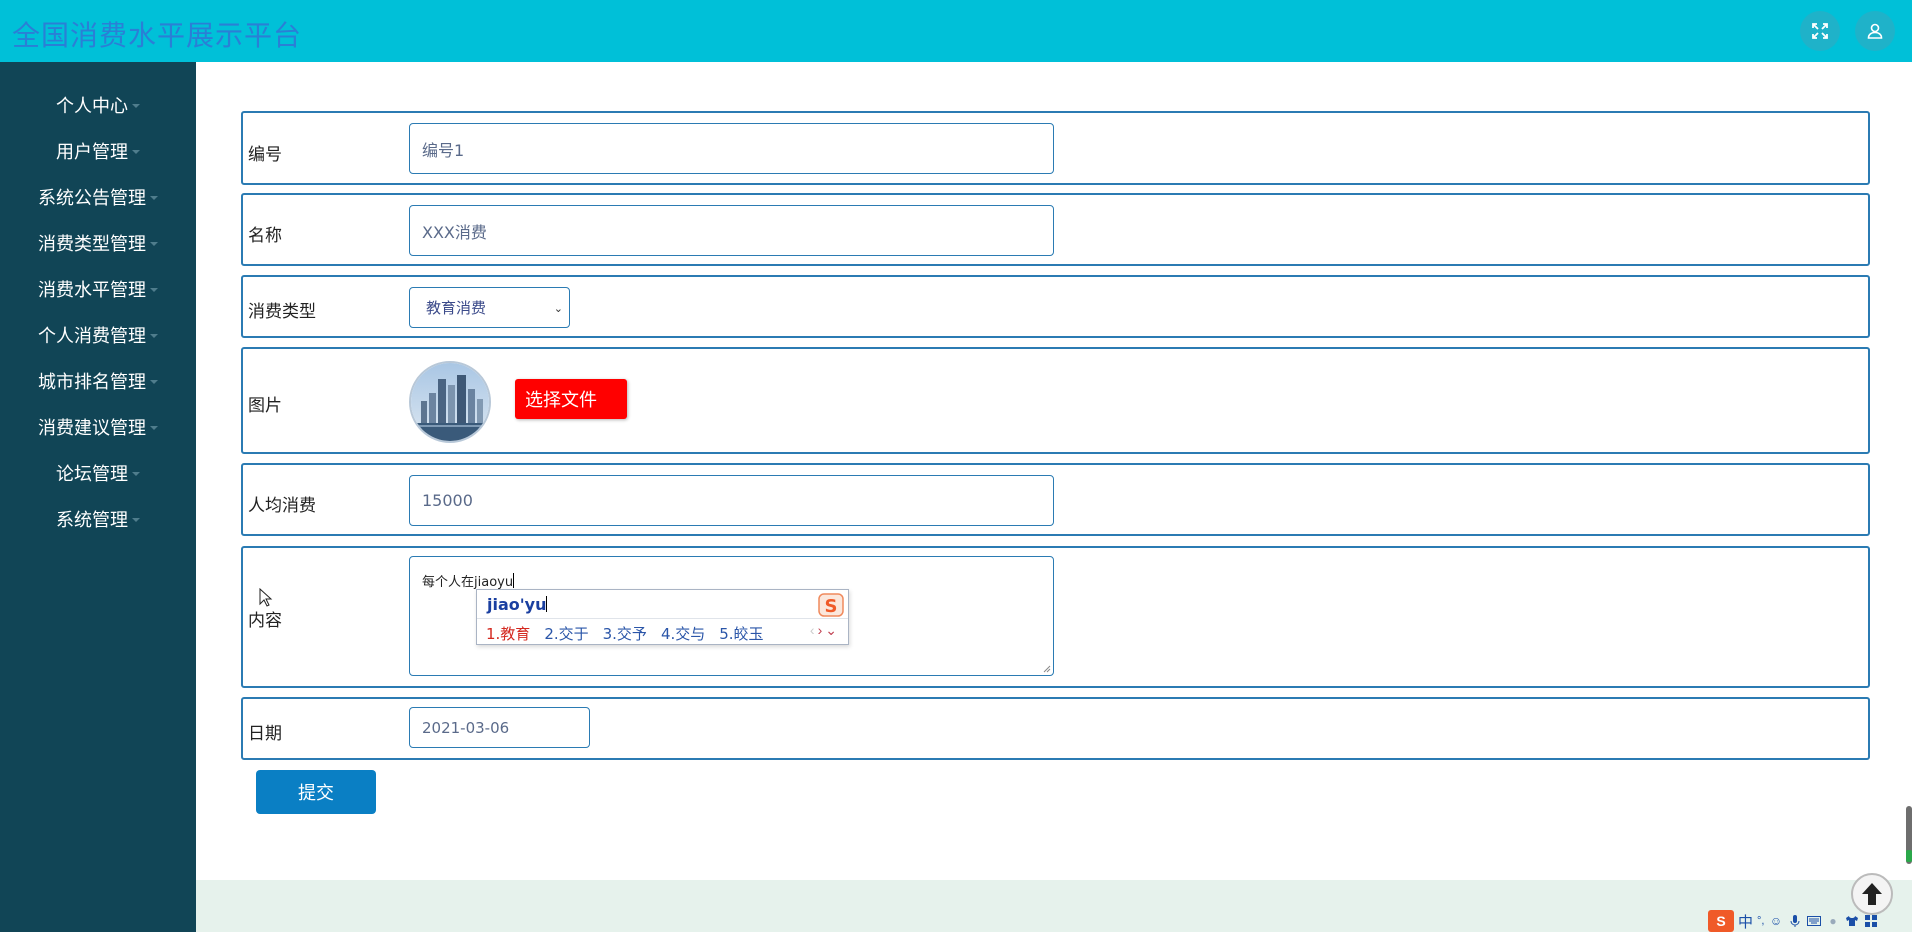 The height and width of the screenshot is (932, 1912). What do you see at coordinates (92, 428) in the screenshot?
I see `sidebar-item-label: 消费建议管理` at bounding box center [92, 428].